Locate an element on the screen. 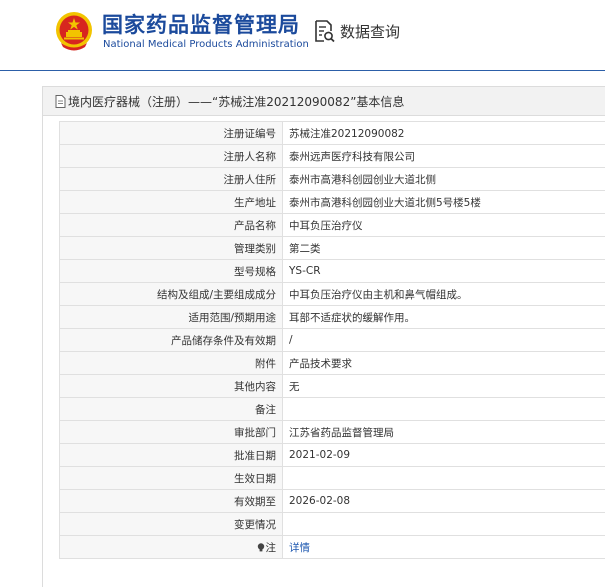 This screenshot has width=605, height=587. data-query-label: 数据查询 is located at coordinates (370, 31).